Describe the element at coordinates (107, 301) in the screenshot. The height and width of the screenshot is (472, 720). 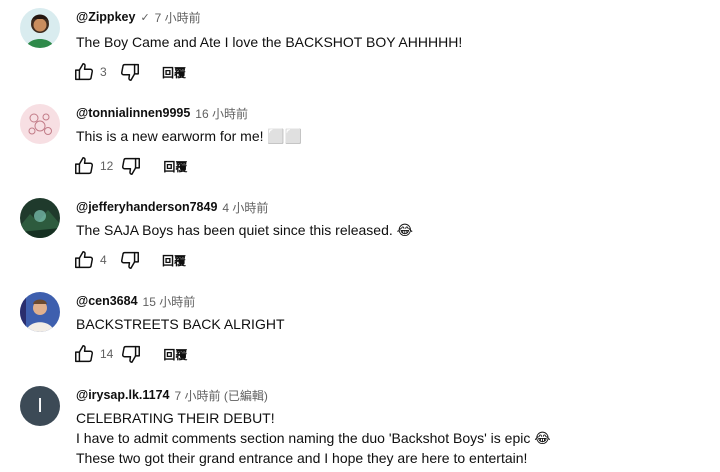
I see `comment-author: @cen3684` at that location.